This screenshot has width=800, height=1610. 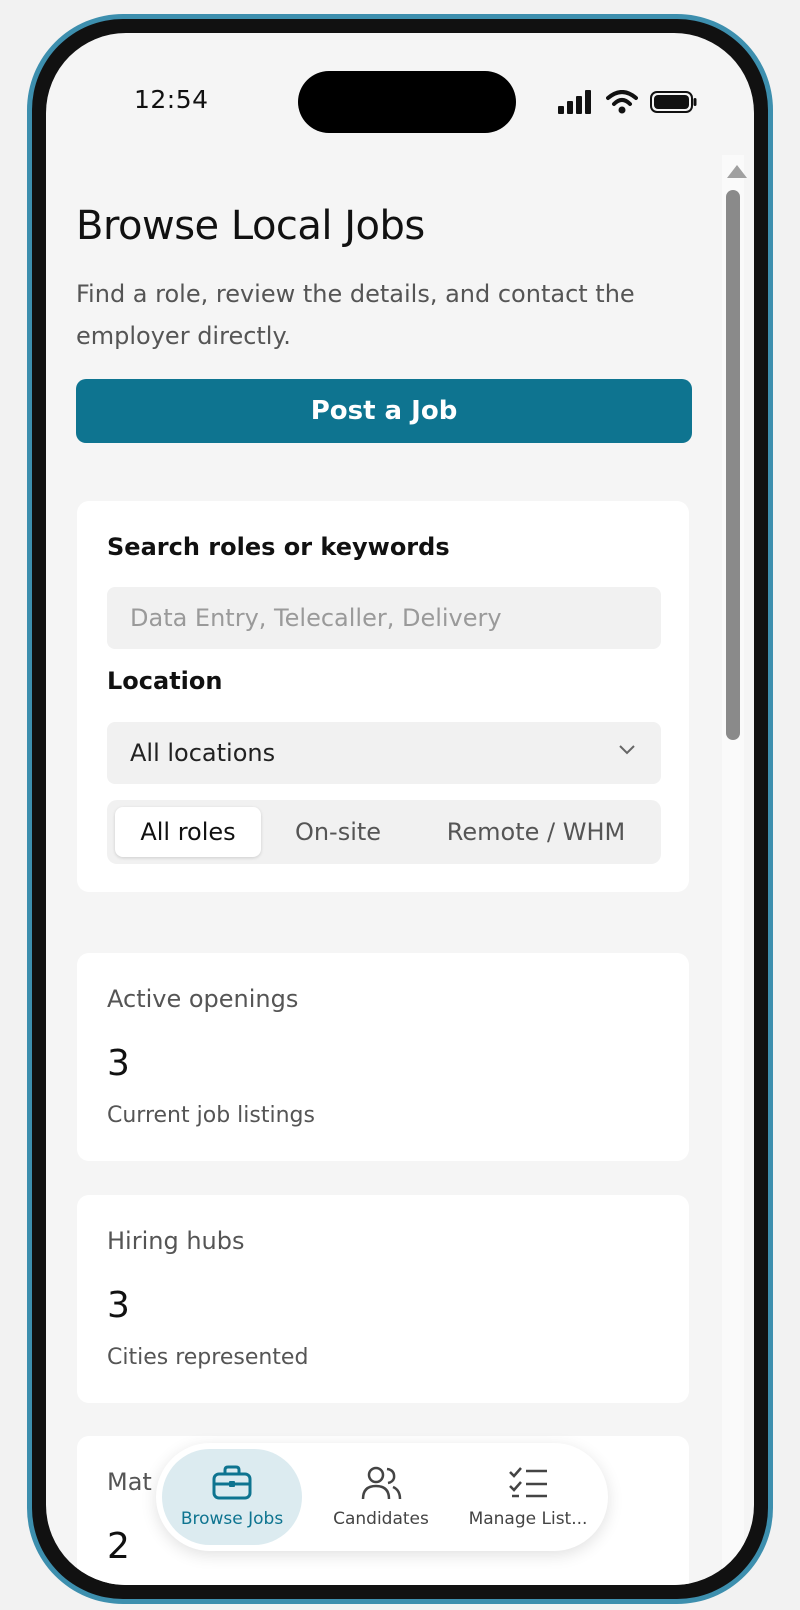 I want to click on nav-label: Candidates, so click(x=381, y=1519).